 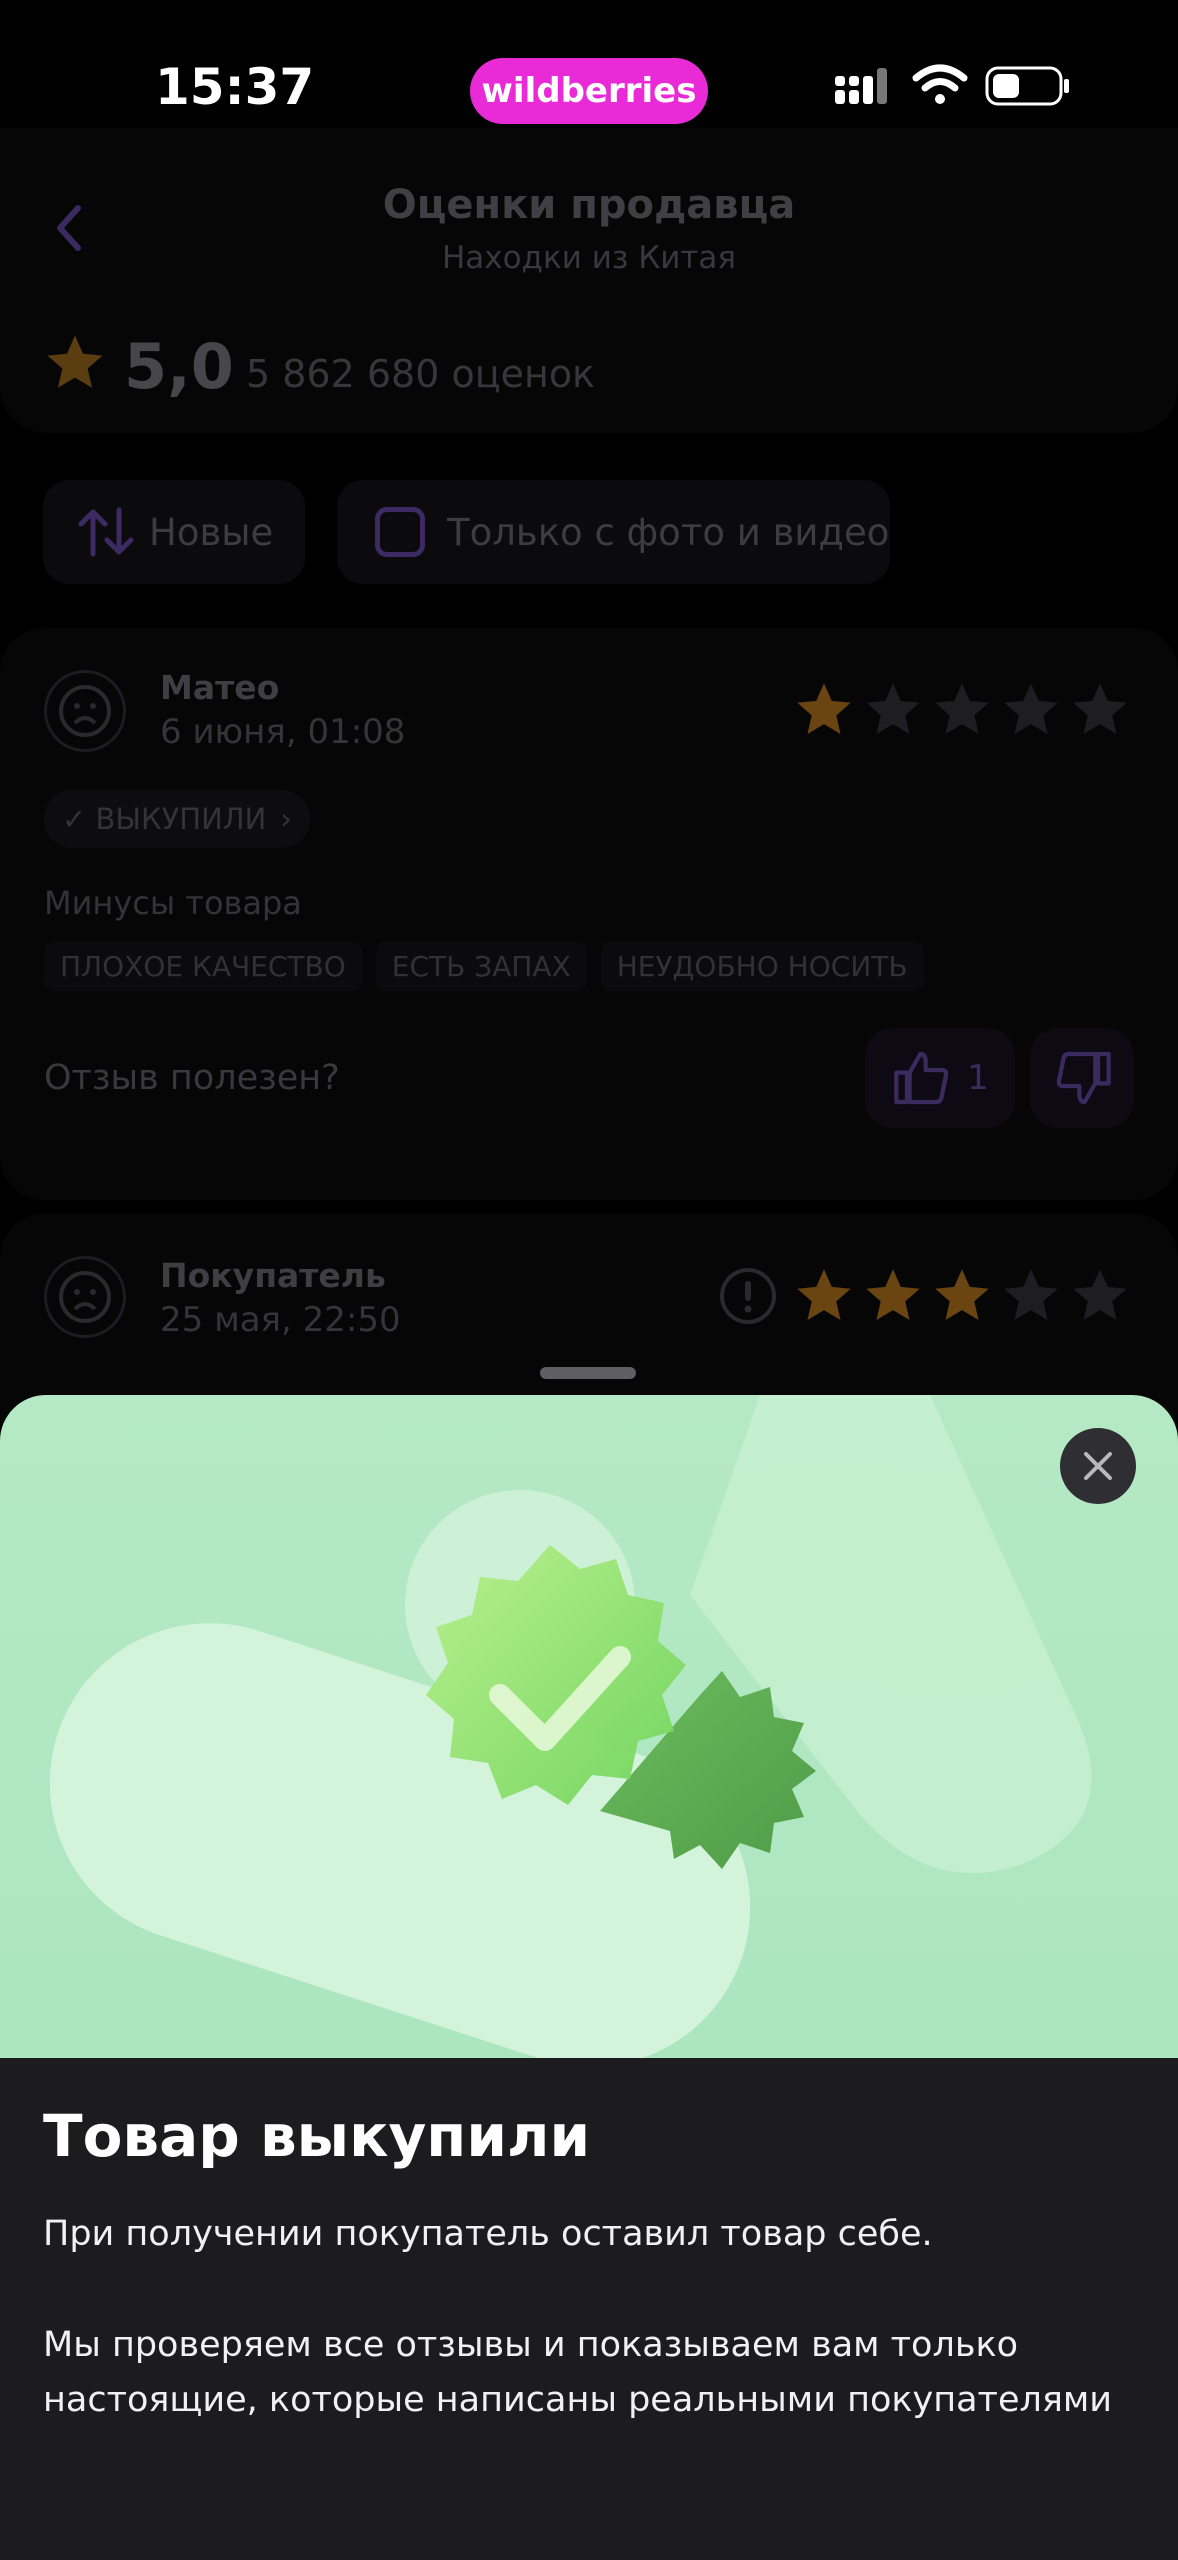 What do you see at coordinates (173, 903) in the screenshot?
I see `cons-title: Минусы товара` at bounding box center [173, 903].